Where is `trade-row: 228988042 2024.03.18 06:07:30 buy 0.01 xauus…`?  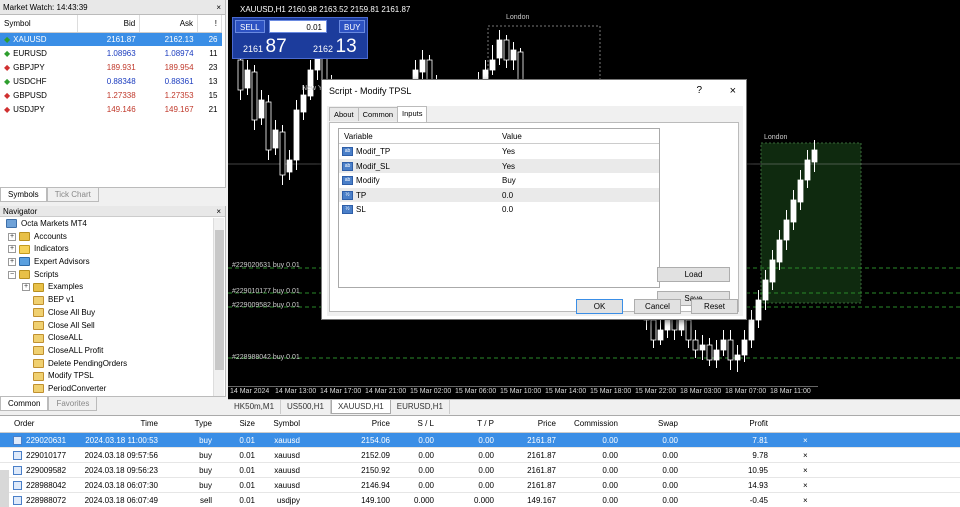 trade-row: 228988042 2024.03.18 06:07:30 buy 0.01 xauus… is located at coordinates (480, 485).